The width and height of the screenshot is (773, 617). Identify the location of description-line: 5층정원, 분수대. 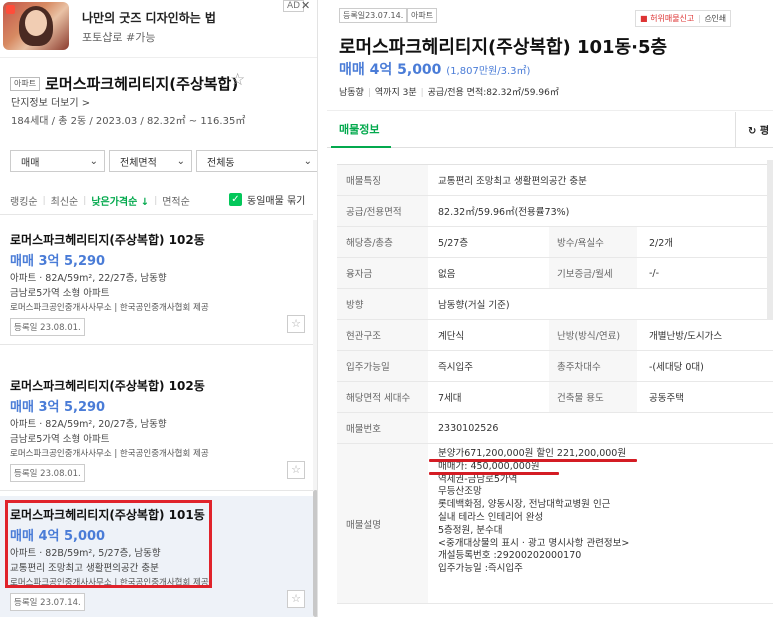
(470, 530).